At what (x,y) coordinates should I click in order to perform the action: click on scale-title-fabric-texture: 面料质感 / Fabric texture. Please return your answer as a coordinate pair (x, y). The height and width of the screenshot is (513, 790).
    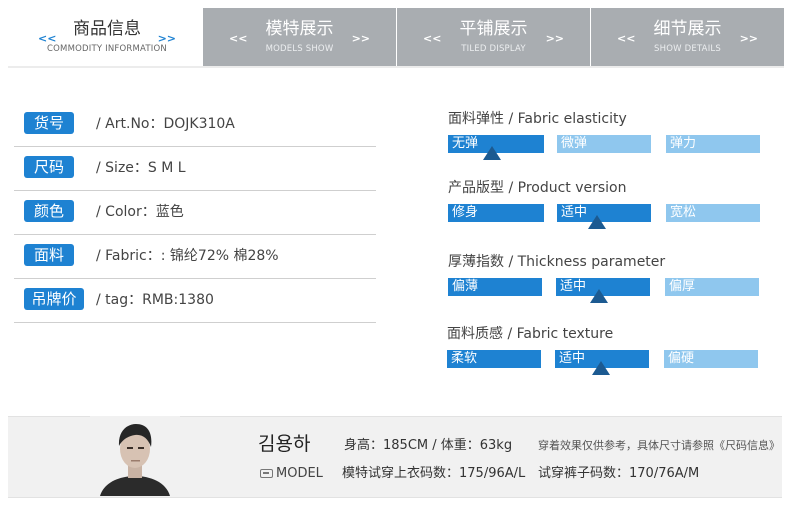
    Looking at the image, I should click on (530, 334).